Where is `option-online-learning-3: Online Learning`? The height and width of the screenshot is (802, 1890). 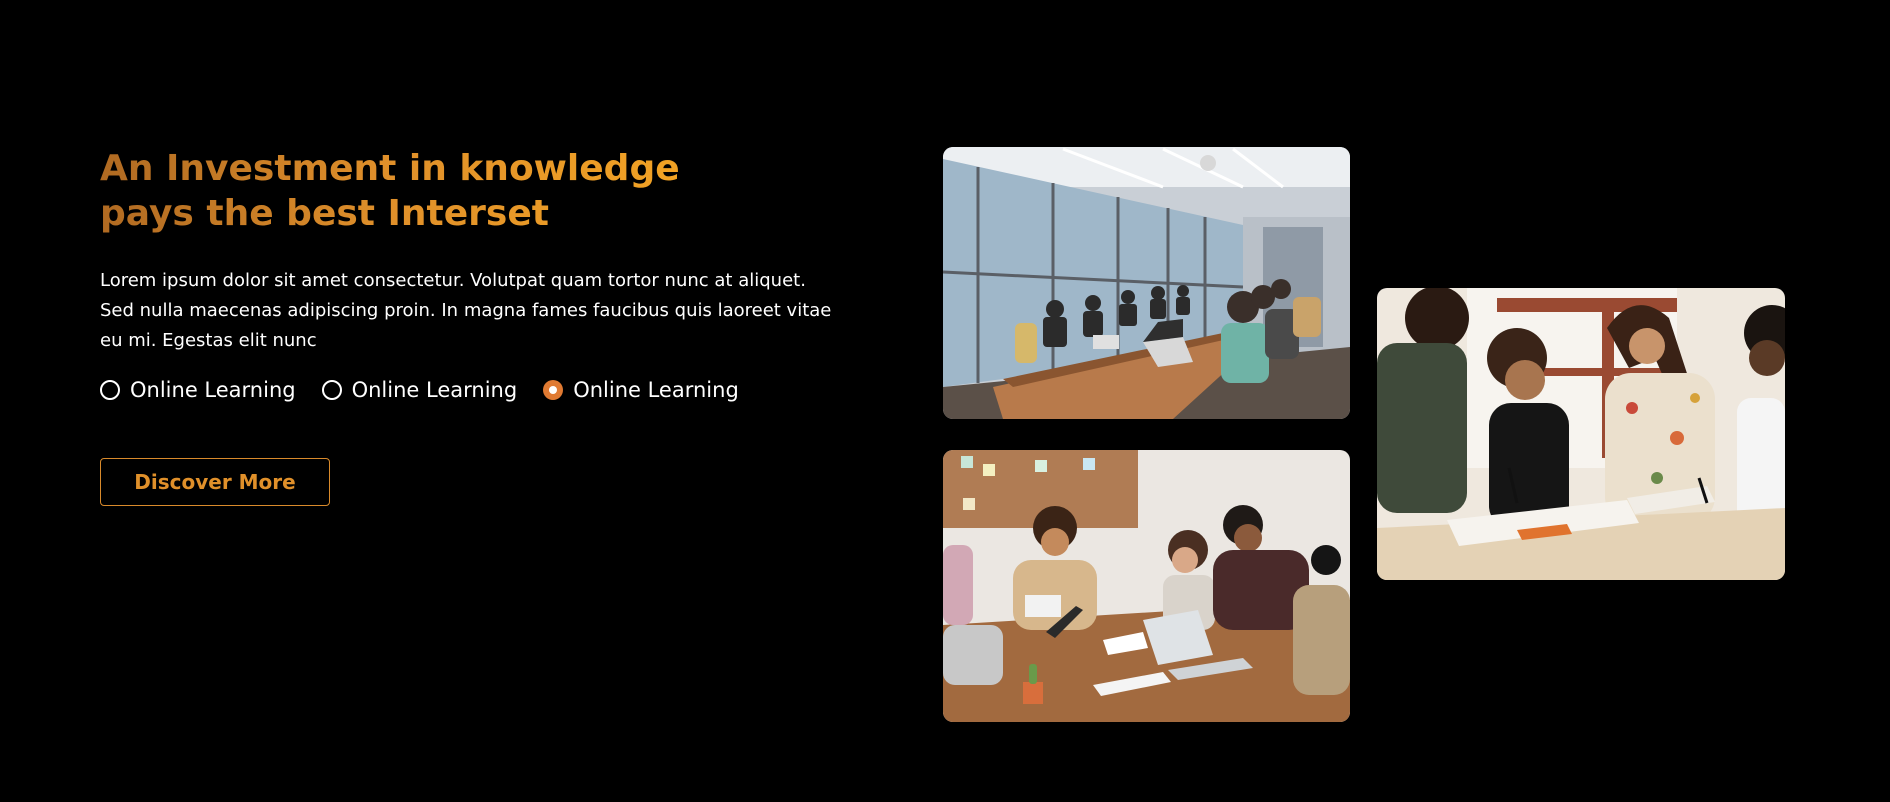 option-online-learning-3: Online Learning is located at coordinates (641, 390).